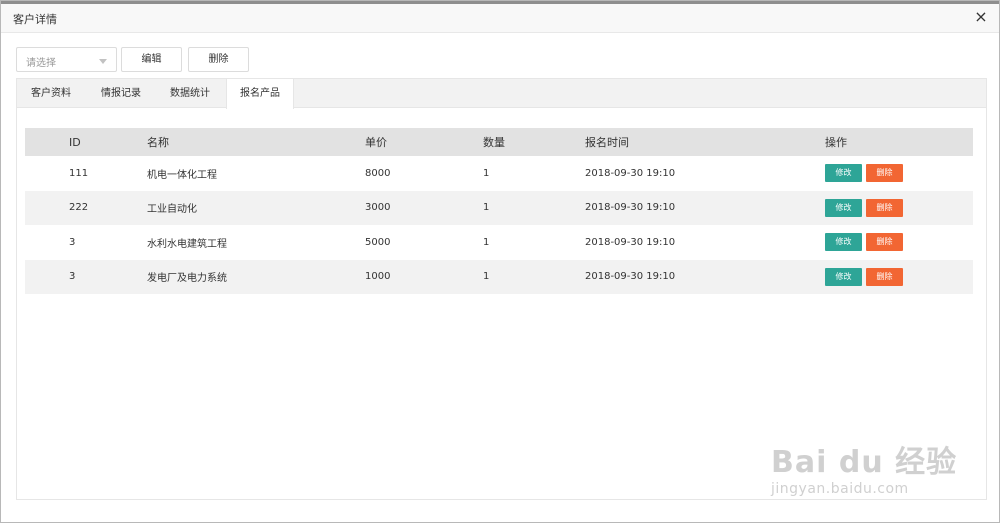  I want to click on col-header-time: 报名时间, so click(705, 142).